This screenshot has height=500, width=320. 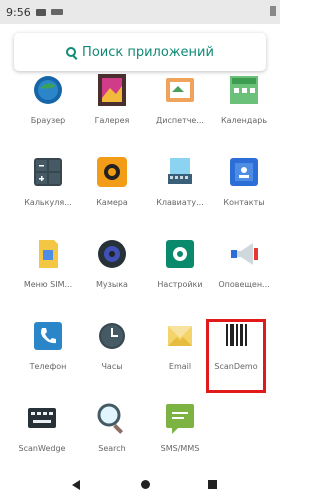 I want to click on search-label: Поиск приложений, so click(x=148, y=52).